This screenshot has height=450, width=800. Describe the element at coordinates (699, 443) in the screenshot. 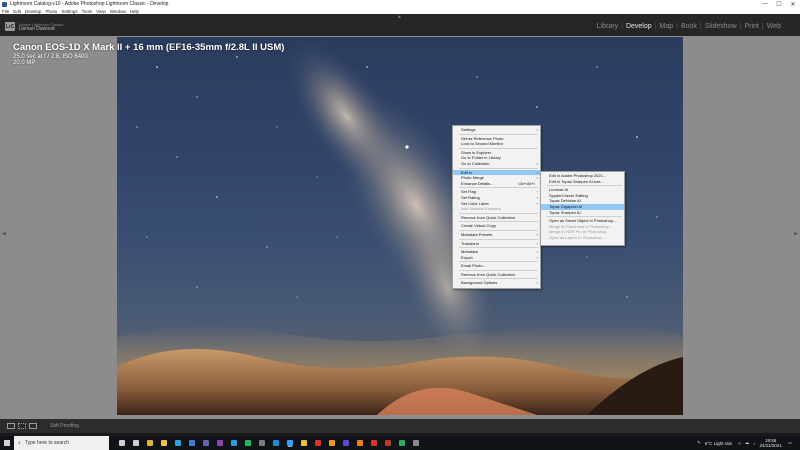

I see `pen-icon: ✎` at that location.